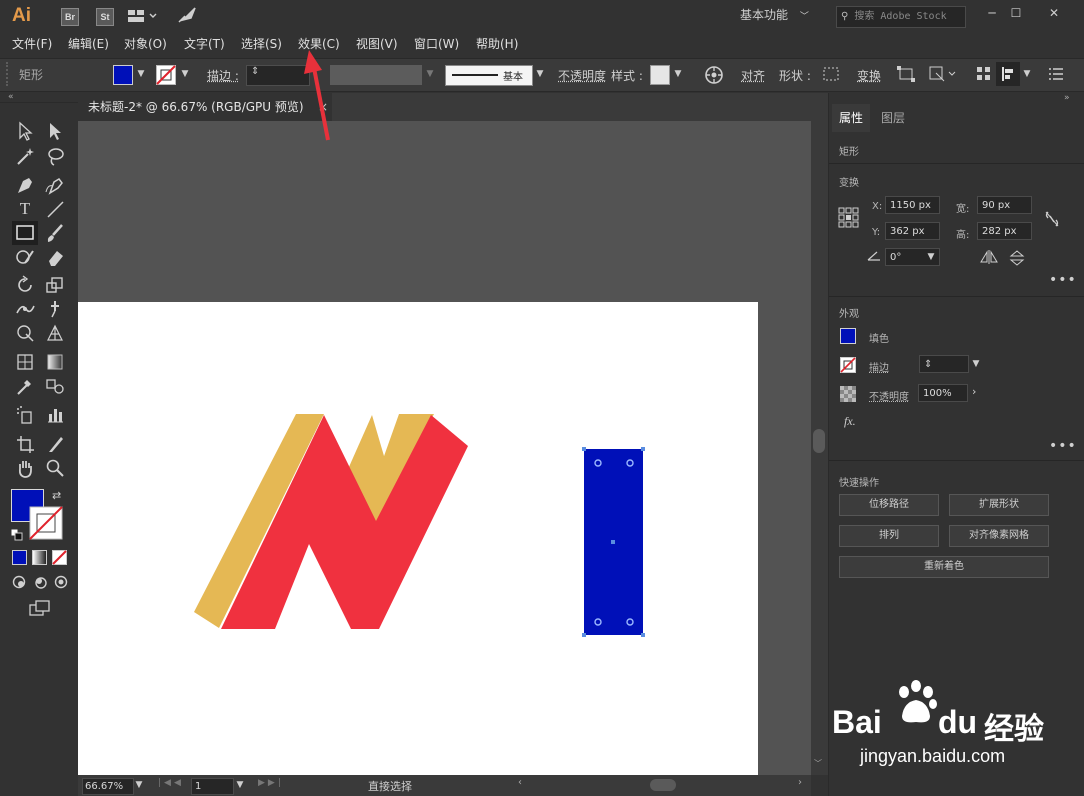 This screenshot has height=796, width=1084. Describe the element at coordinates (800, 782) in the screenshot. I see `scroll-right-icon: ›` at that location.